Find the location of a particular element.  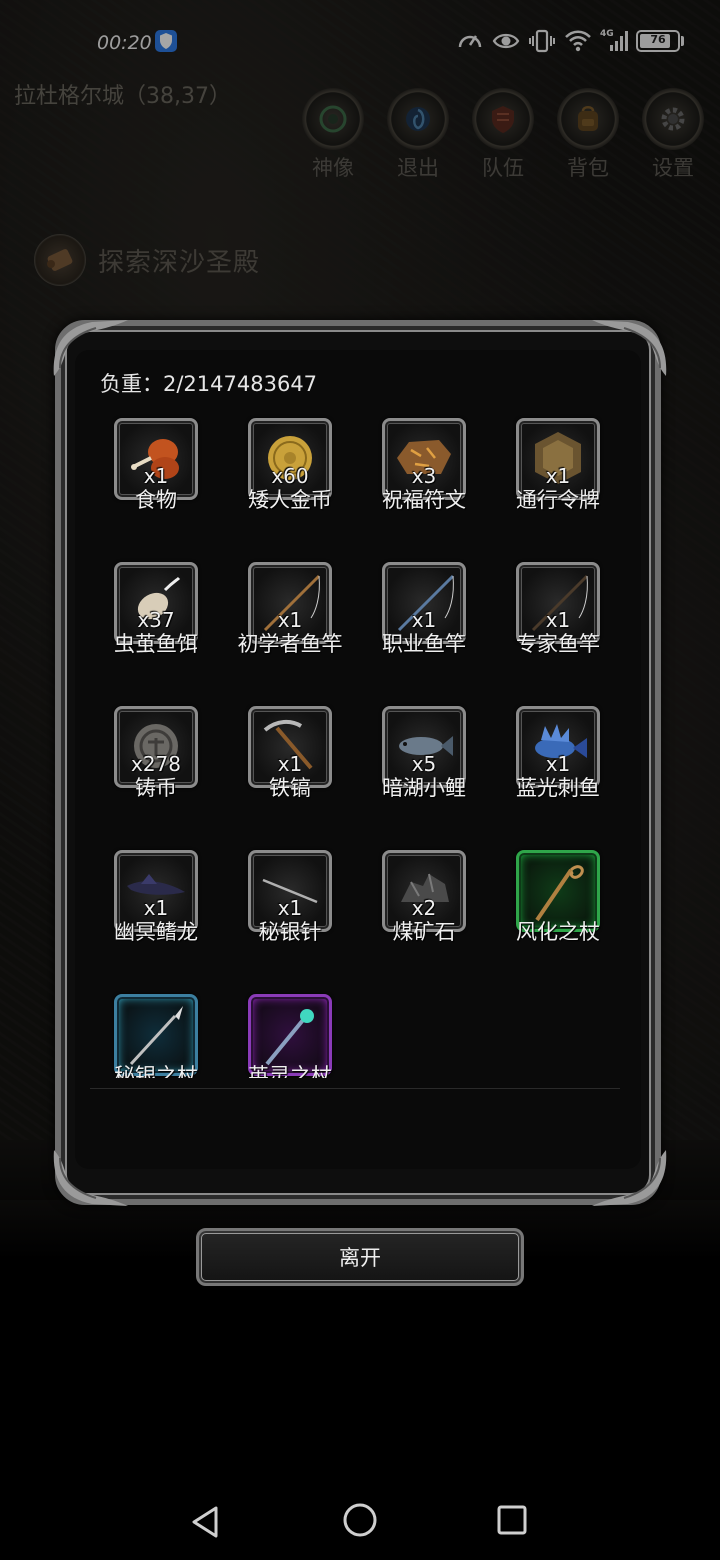

item-name: 秘银之杖 is located at coordinates (156, 1071).